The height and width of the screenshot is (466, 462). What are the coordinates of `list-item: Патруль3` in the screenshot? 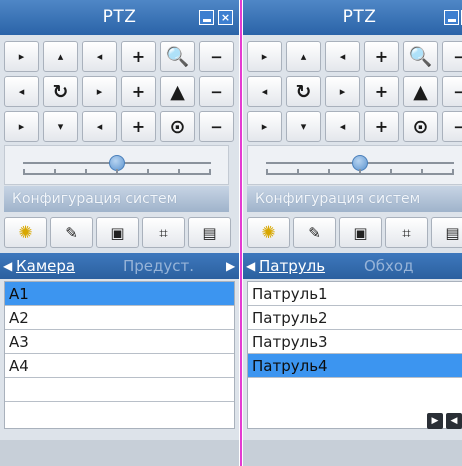 It's located at (355, 342).